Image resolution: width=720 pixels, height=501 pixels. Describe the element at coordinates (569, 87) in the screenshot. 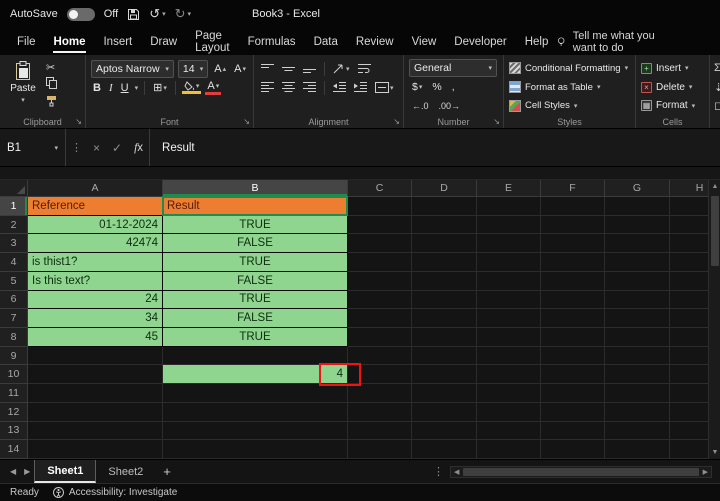

I see `format-as-table-button: Format as Table ▾` at that location.